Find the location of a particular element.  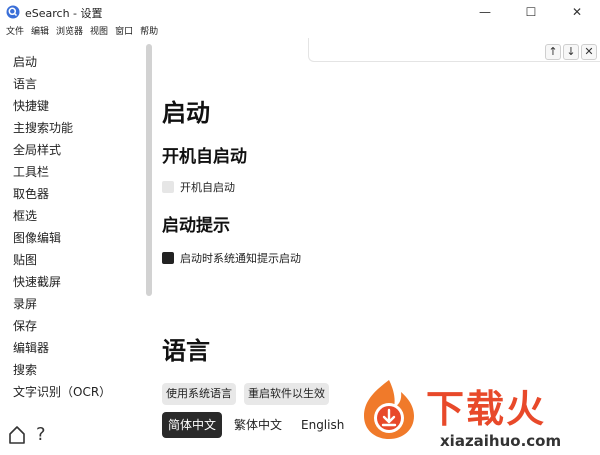

use-system-language-button: 使用系统语言 is located at coordinates (199, 394).